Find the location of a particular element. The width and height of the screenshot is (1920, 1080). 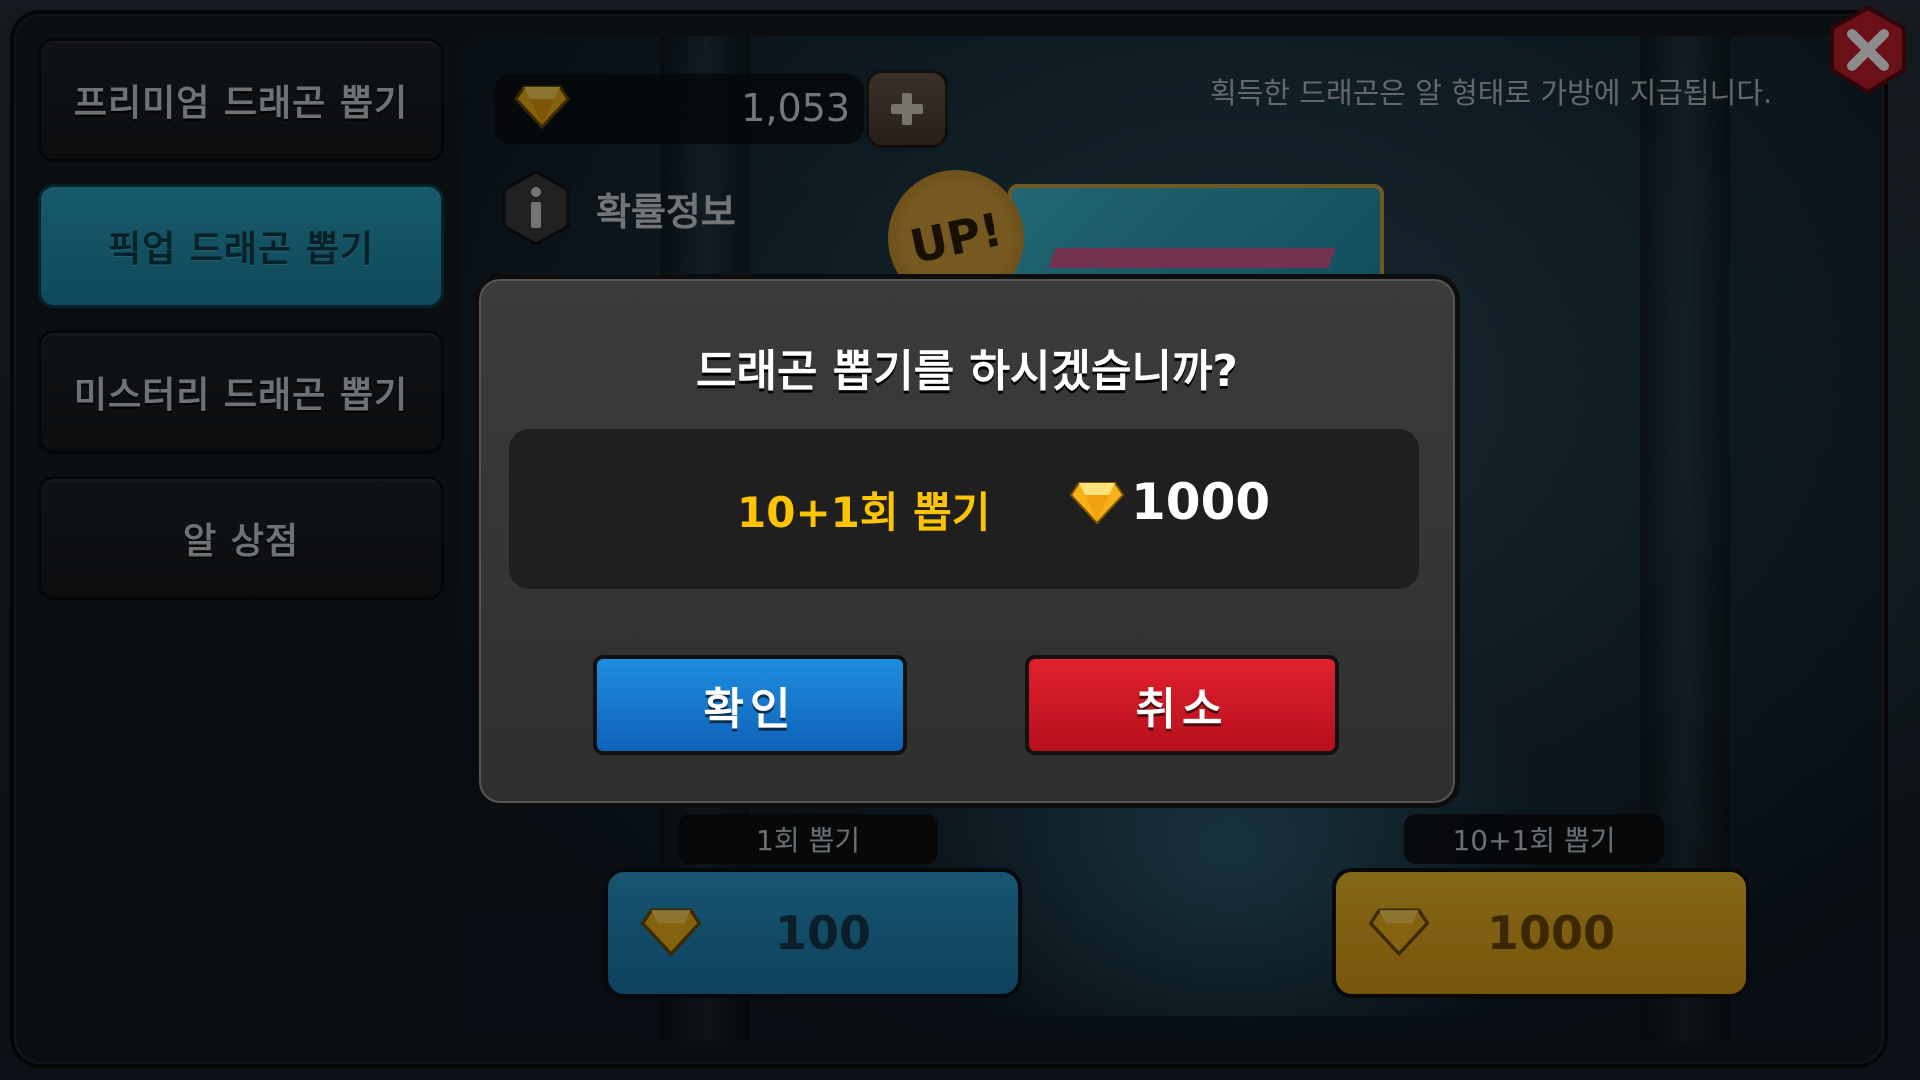

dialog-title: 드래곤 뽑기를 하시겠습니까? is located at coordinates (967, 371).